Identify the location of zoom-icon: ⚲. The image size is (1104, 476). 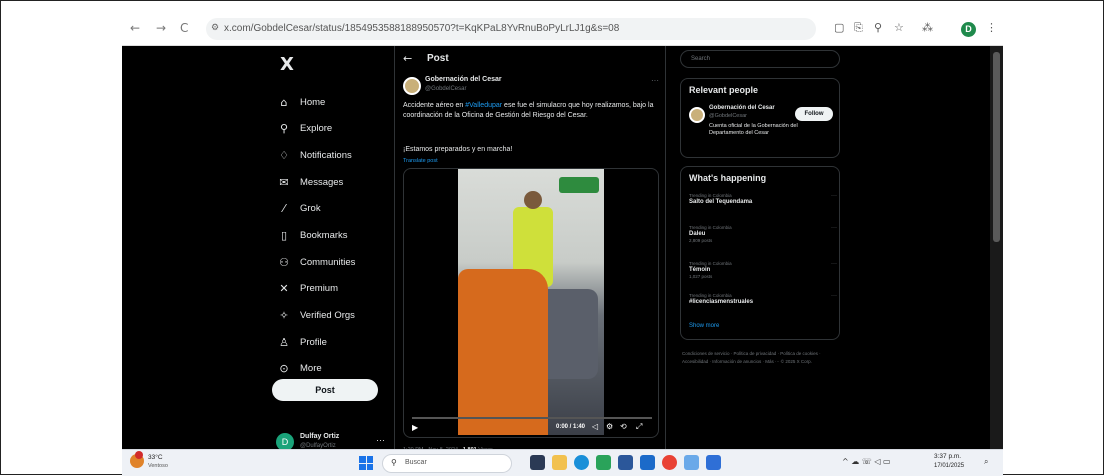
(878, 27).